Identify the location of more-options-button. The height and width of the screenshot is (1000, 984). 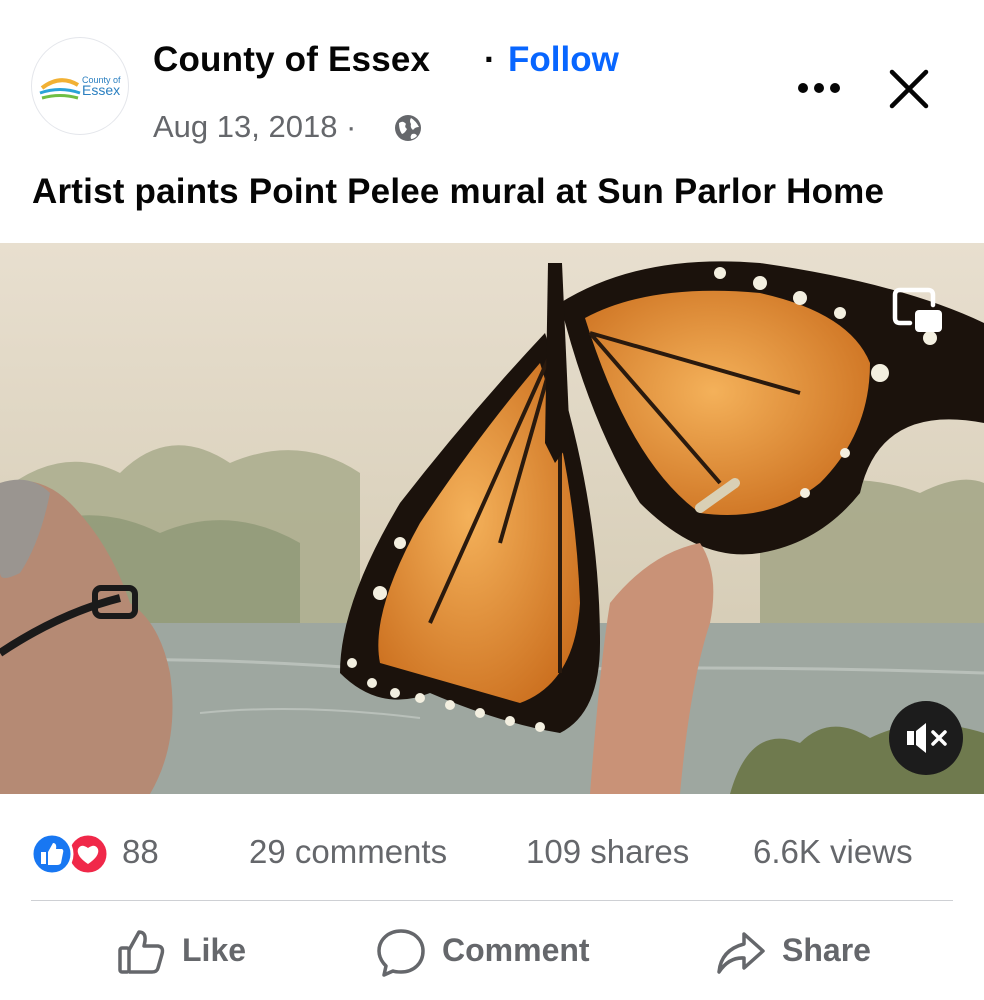
(819, 88).